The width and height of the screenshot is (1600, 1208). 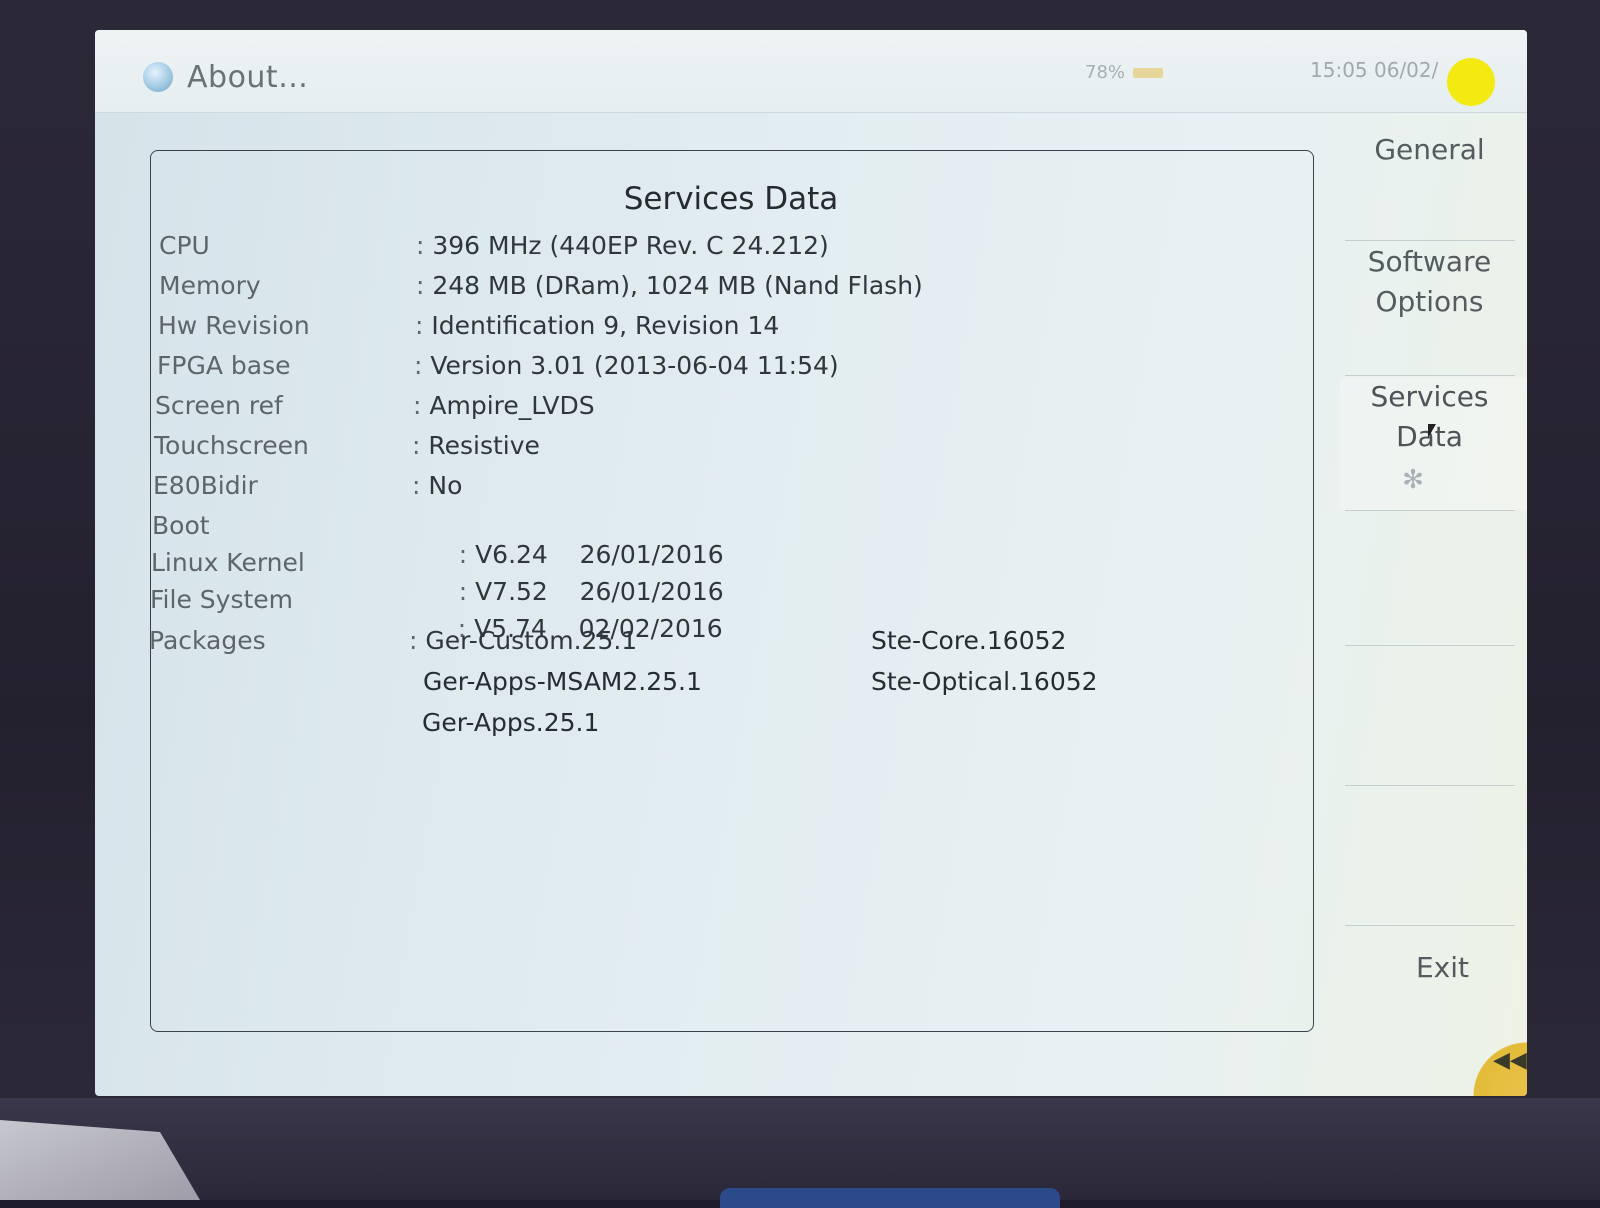 What do you see at coordinates (630, 245) in the screenshot?
I see `row-value: 396 MHz (440EP Rev. C 24.212)` at bounding box center [630, 245].